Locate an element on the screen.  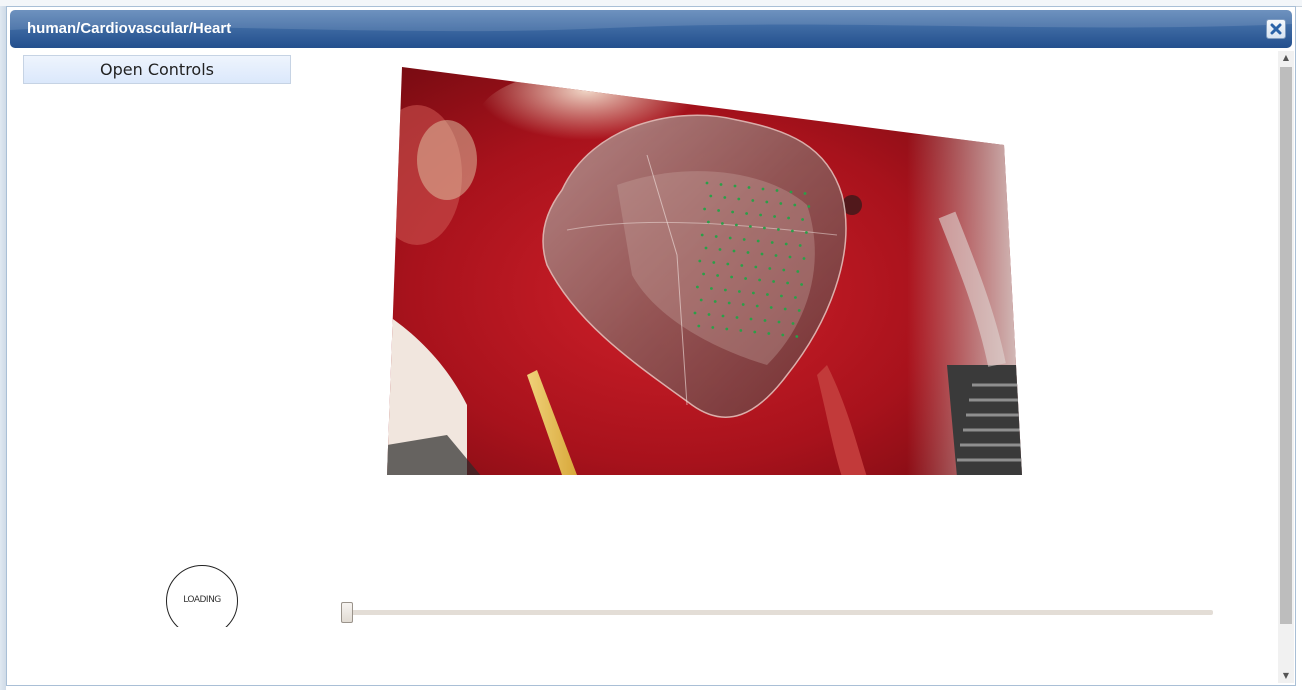
loading-label: LOADING is located at coordinates (202, 600).